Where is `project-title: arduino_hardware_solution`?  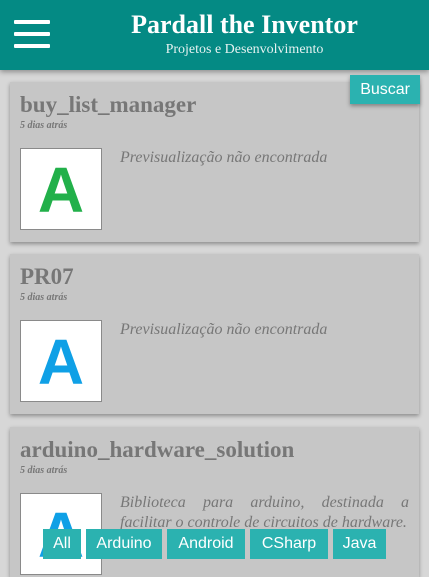
project-title: arduino_hardware_solution is located at coordinates (157, 450).